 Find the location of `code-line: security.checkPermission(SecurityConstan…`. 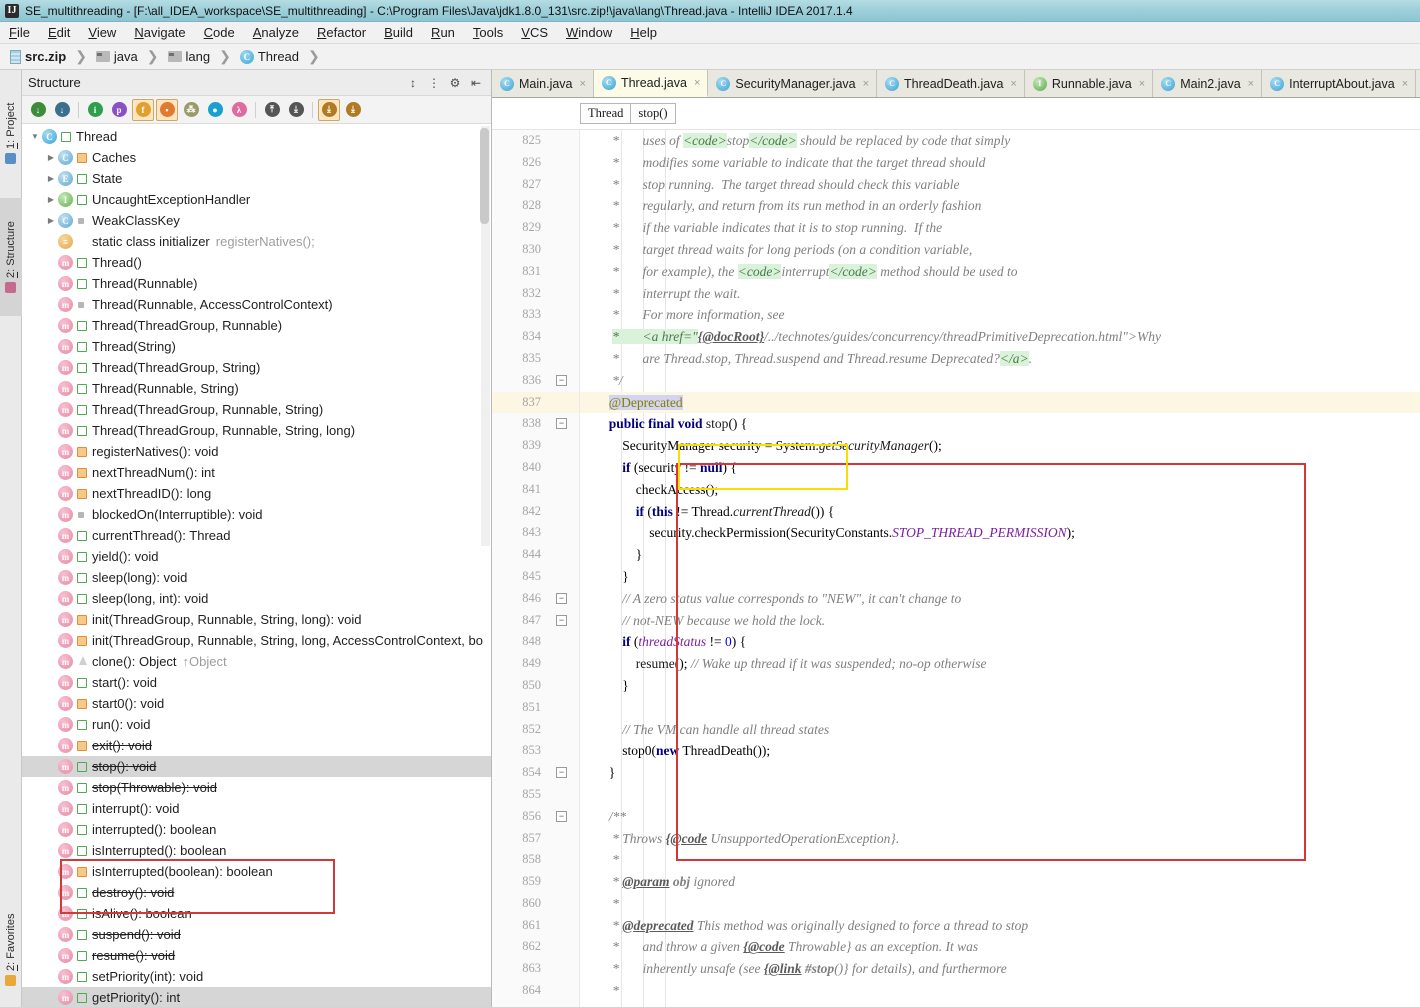

code-line: security.checkPermission(SecurityConstan… is located at coordinates (1000, 533).